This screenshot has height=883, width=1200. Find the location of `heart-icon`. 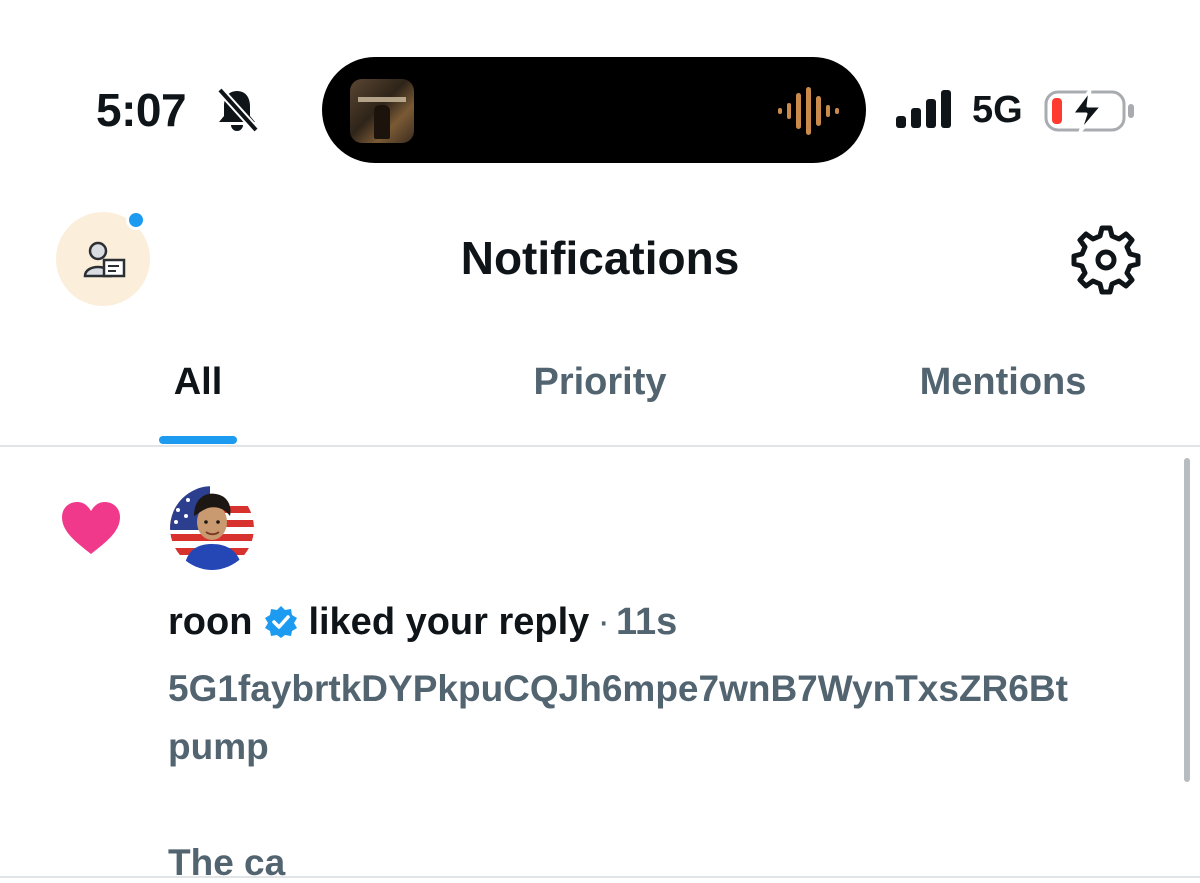

heart-icon is located at coordinates (91, 528).